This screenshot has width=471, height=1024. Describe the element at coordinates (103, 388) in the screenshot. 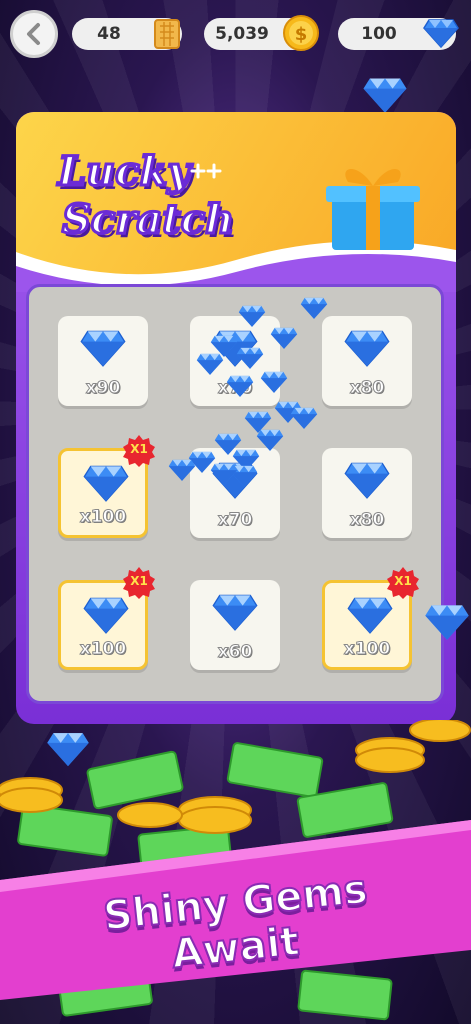

I see `prize-amount: x90` at that location.